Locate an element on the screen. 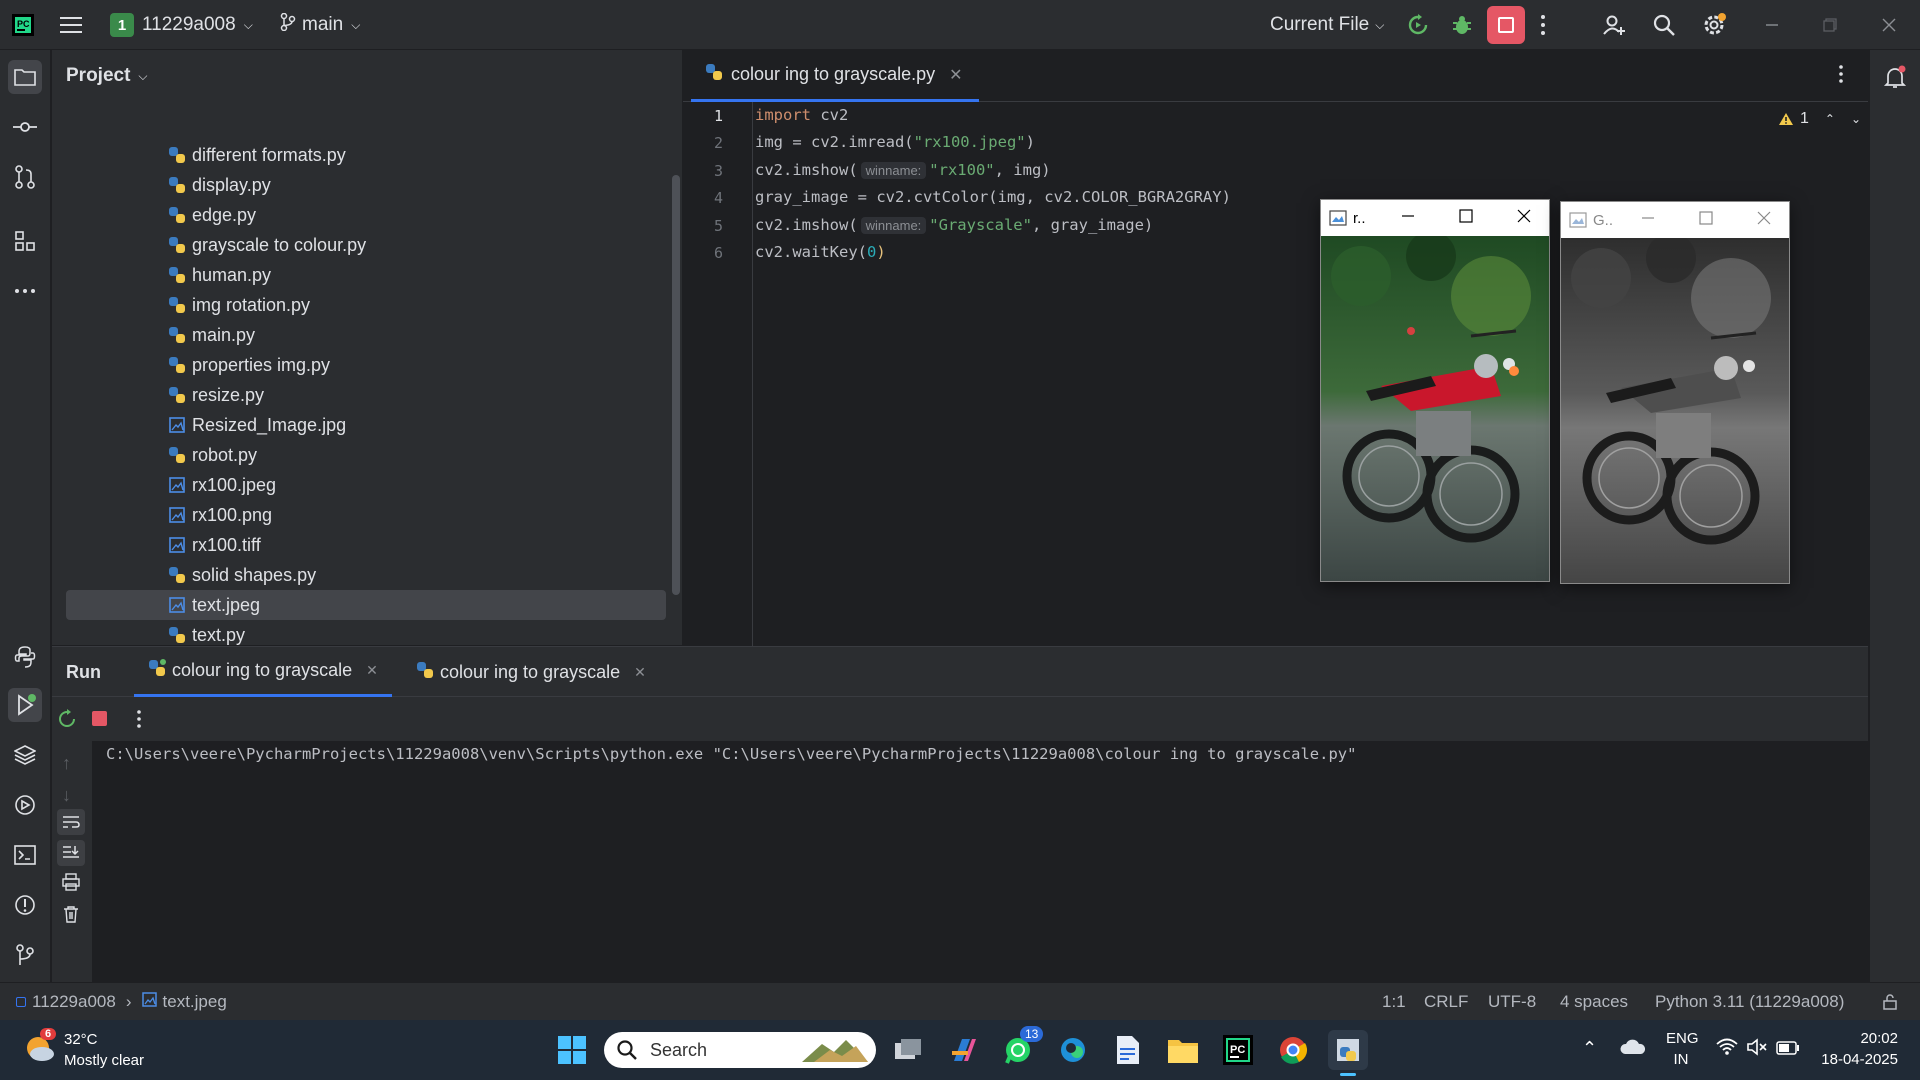 The height and width of the screenshot is (1080, 1920). branch-switcher: main ⌵ is located at coordinates (320, 25).